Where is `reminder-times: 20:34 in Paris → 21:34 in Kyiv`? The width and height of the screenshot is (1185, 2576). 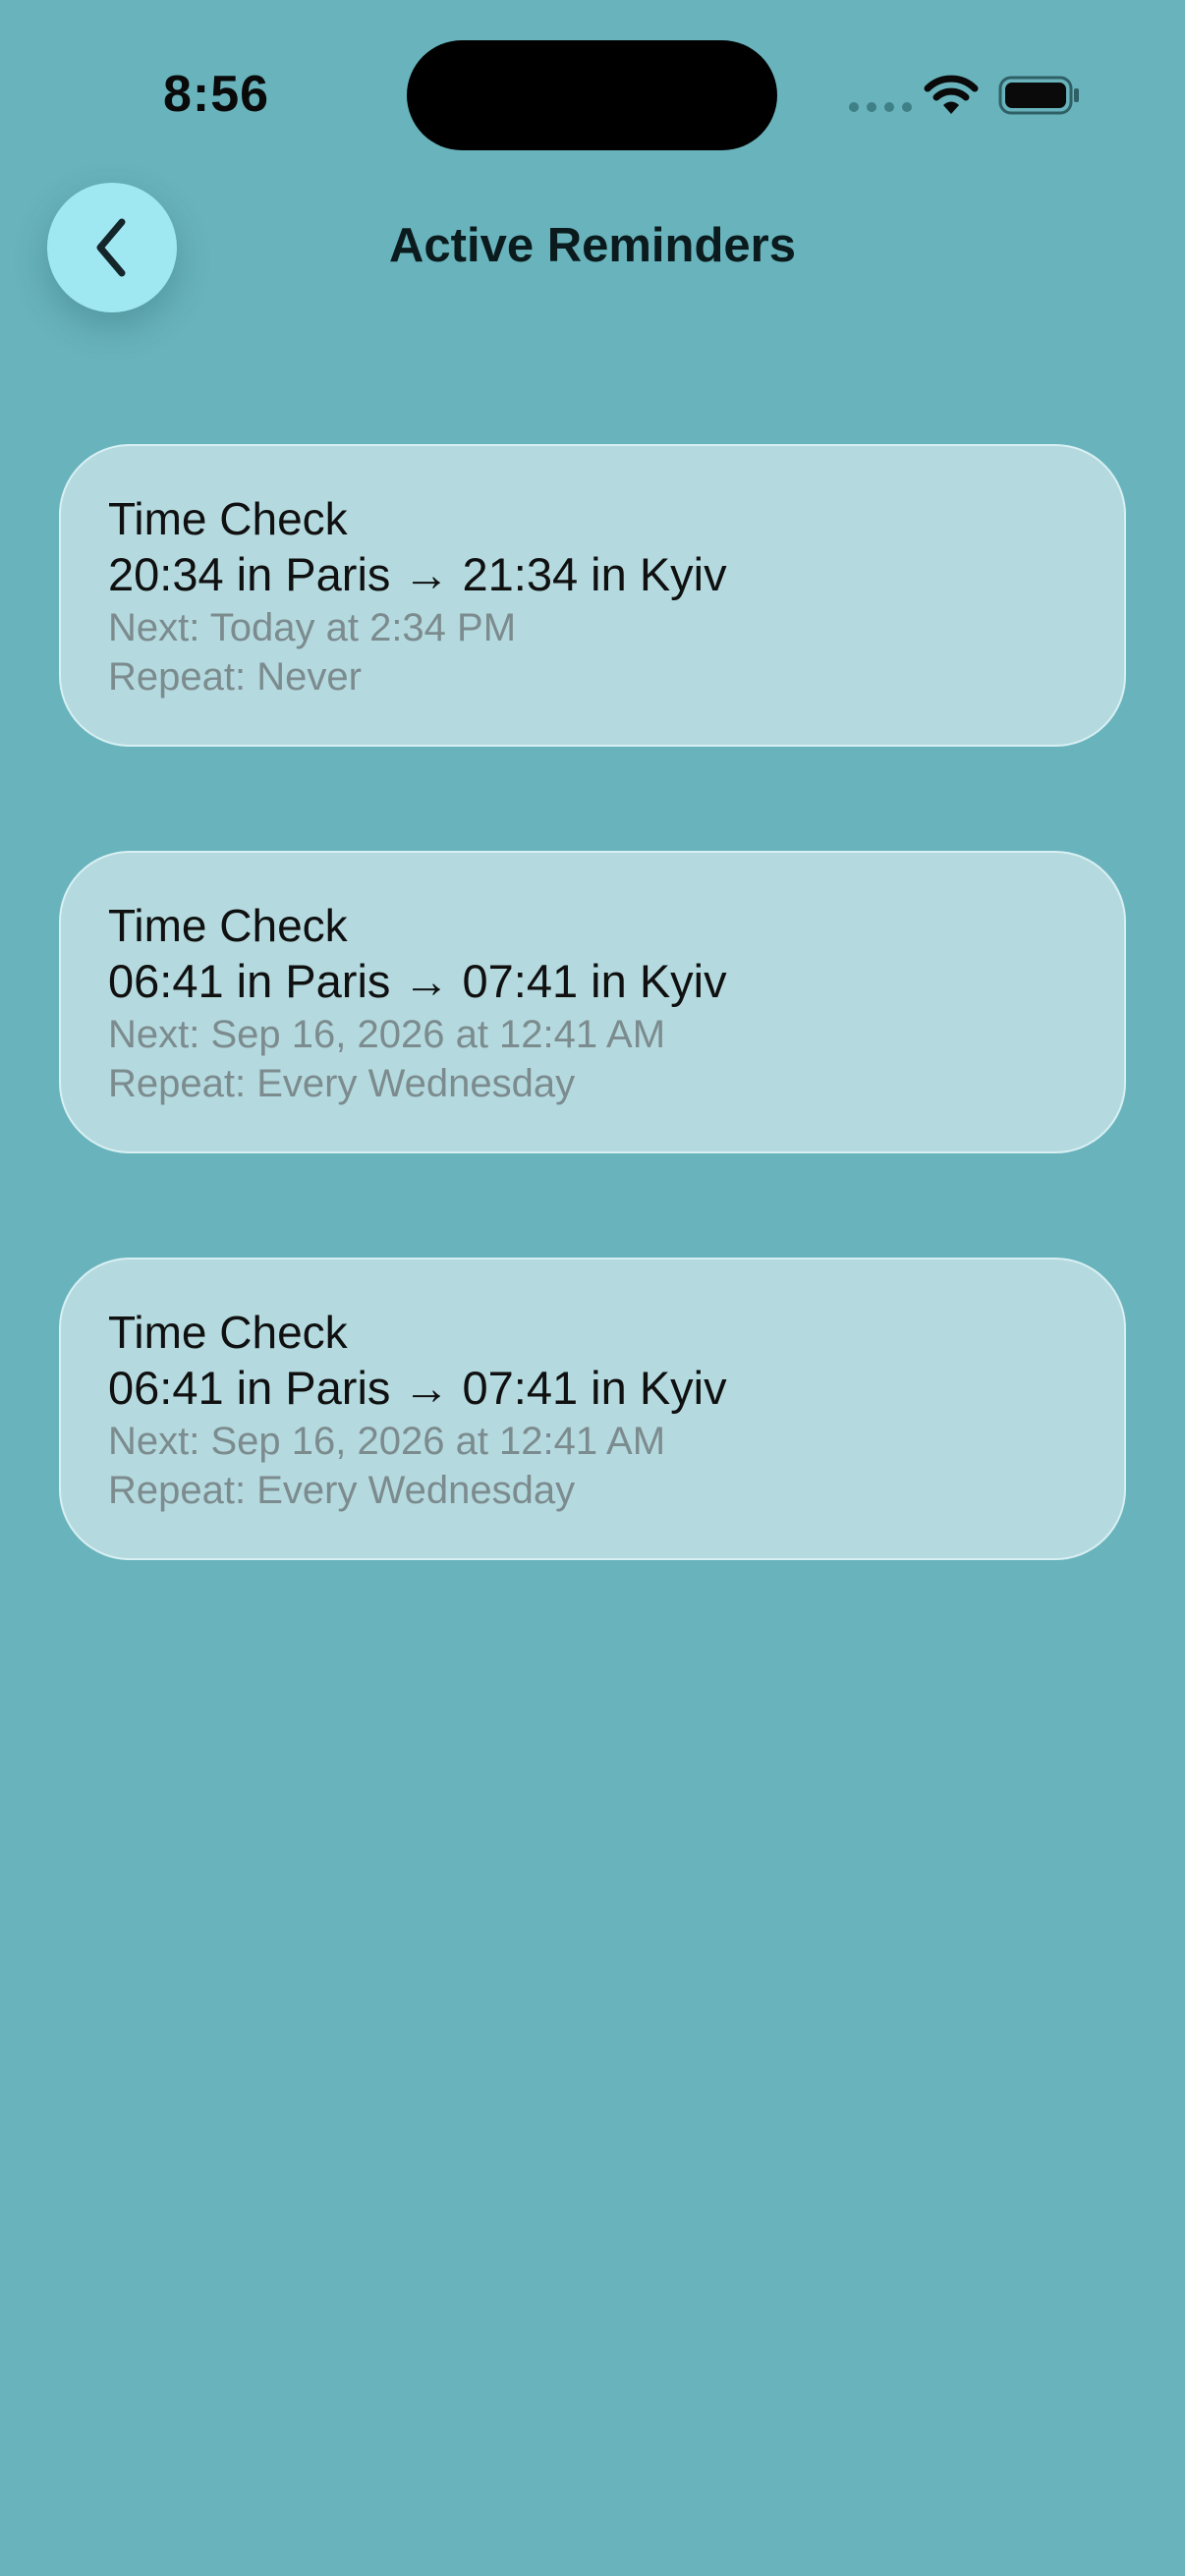
reminder-times: 20:34 in Paris → 21:34 in Kyiv is located at coordinates (417, 574).